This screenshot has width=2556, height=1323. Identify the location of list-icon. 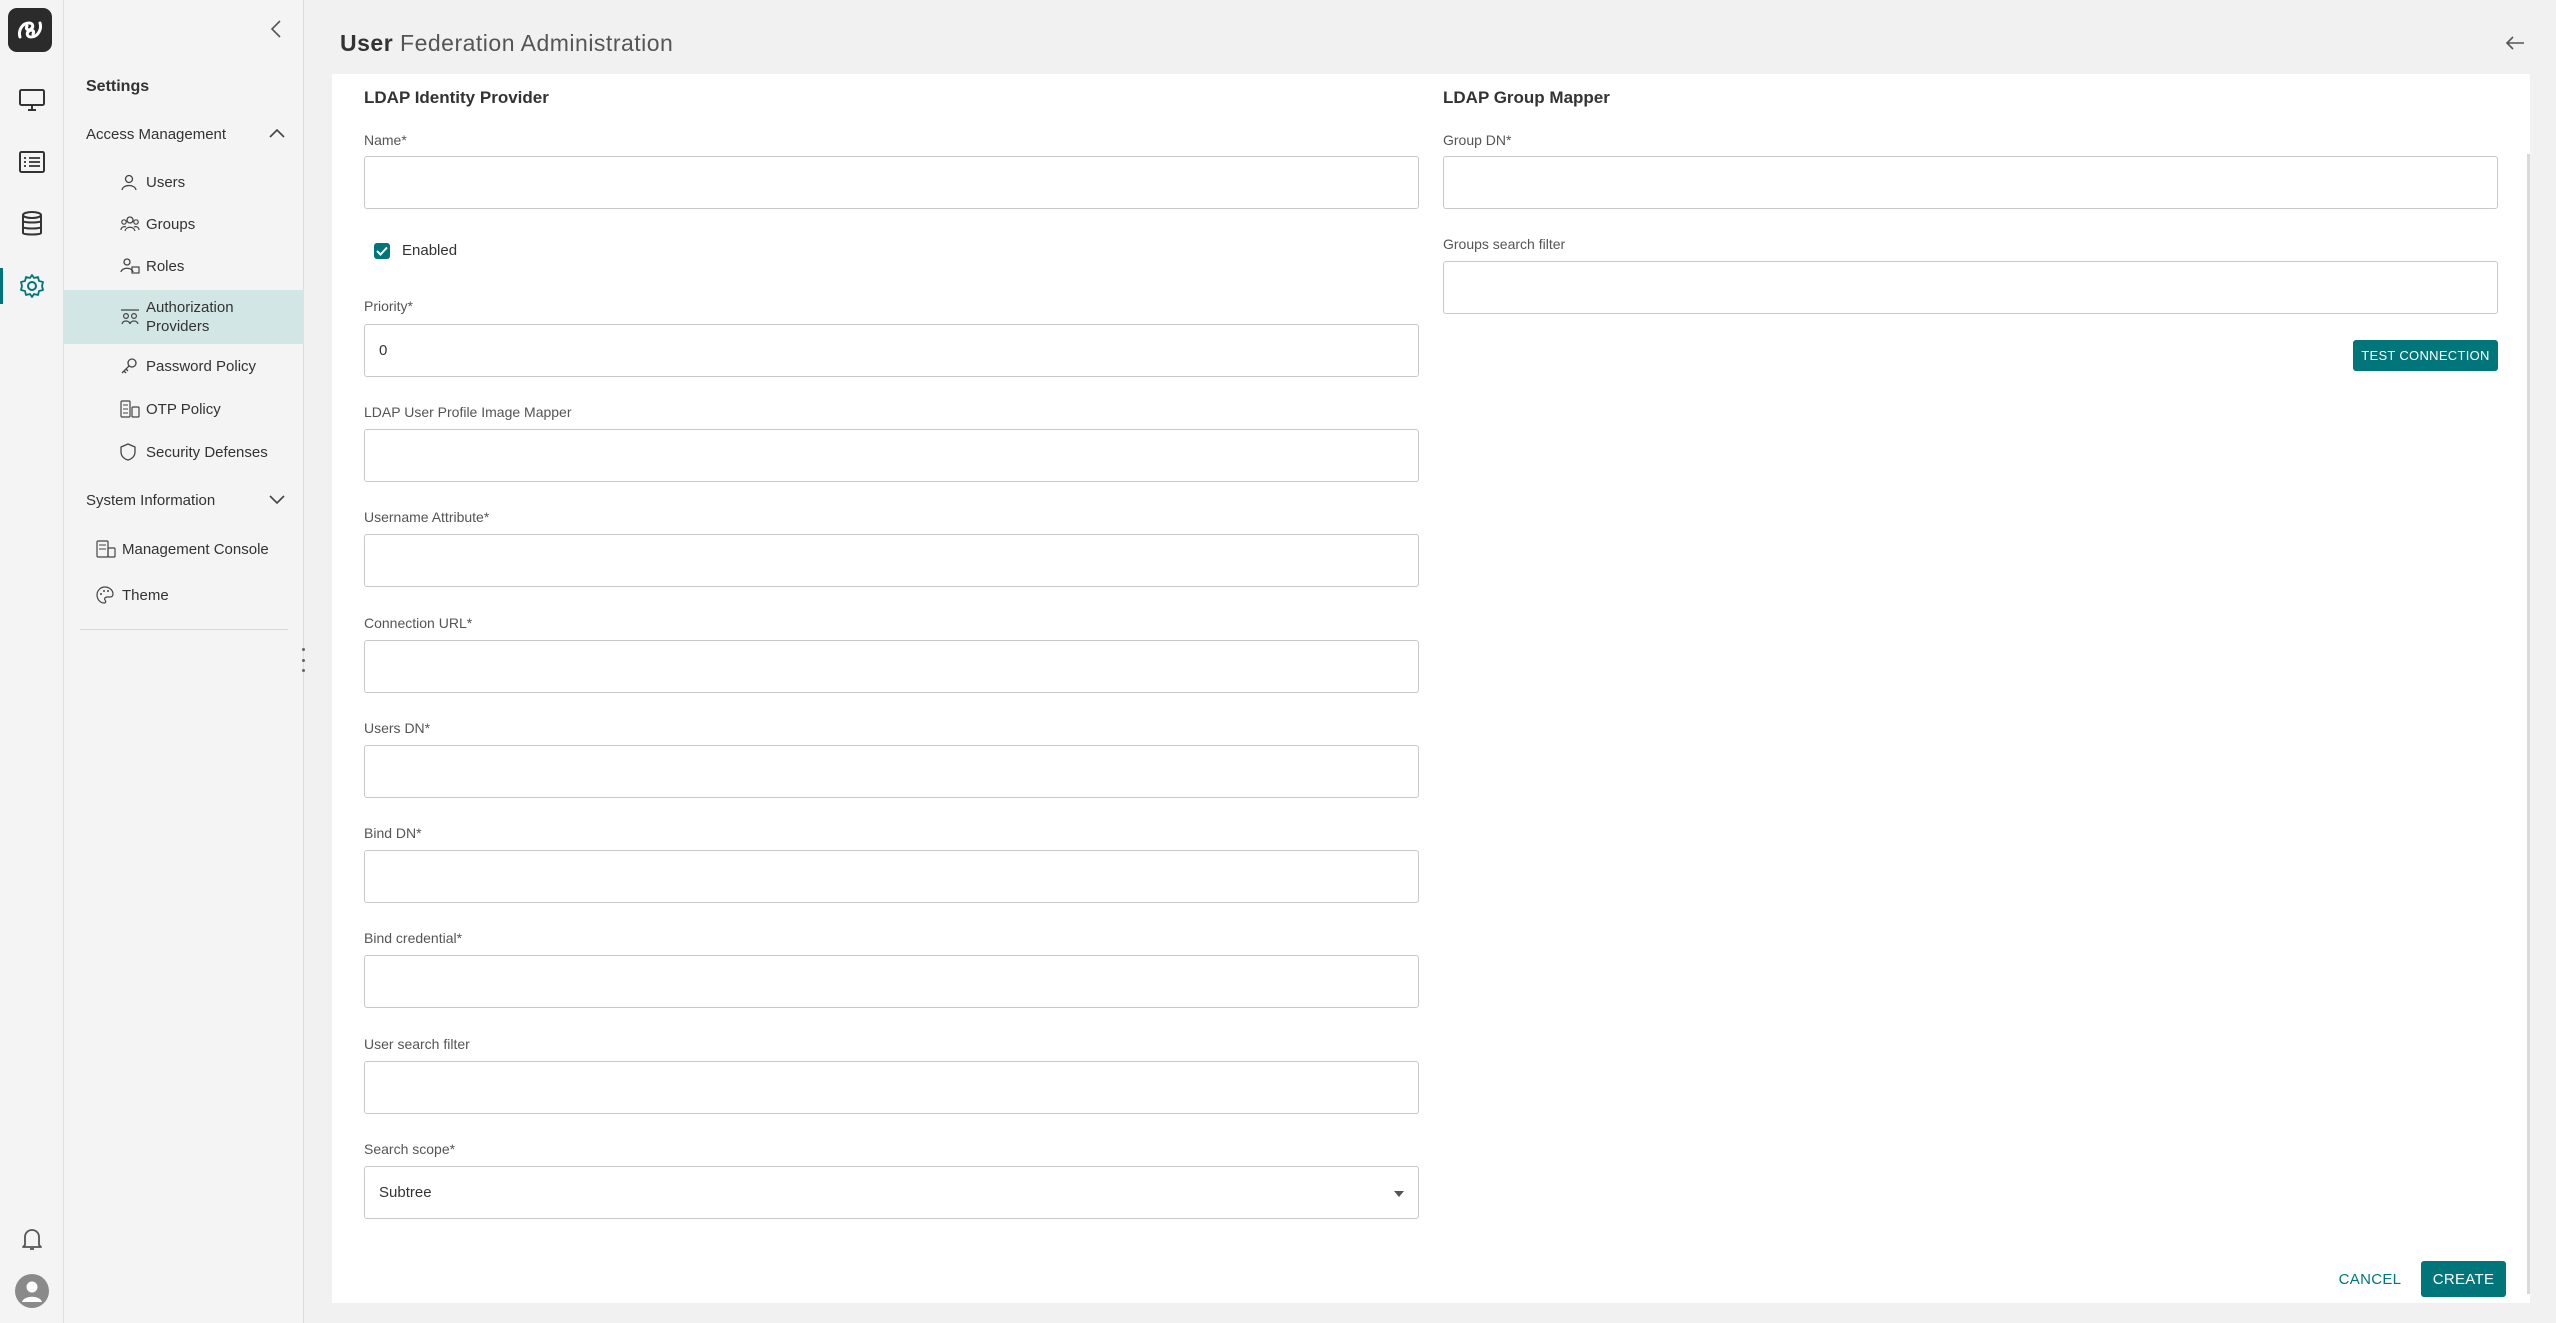
(32, 162).